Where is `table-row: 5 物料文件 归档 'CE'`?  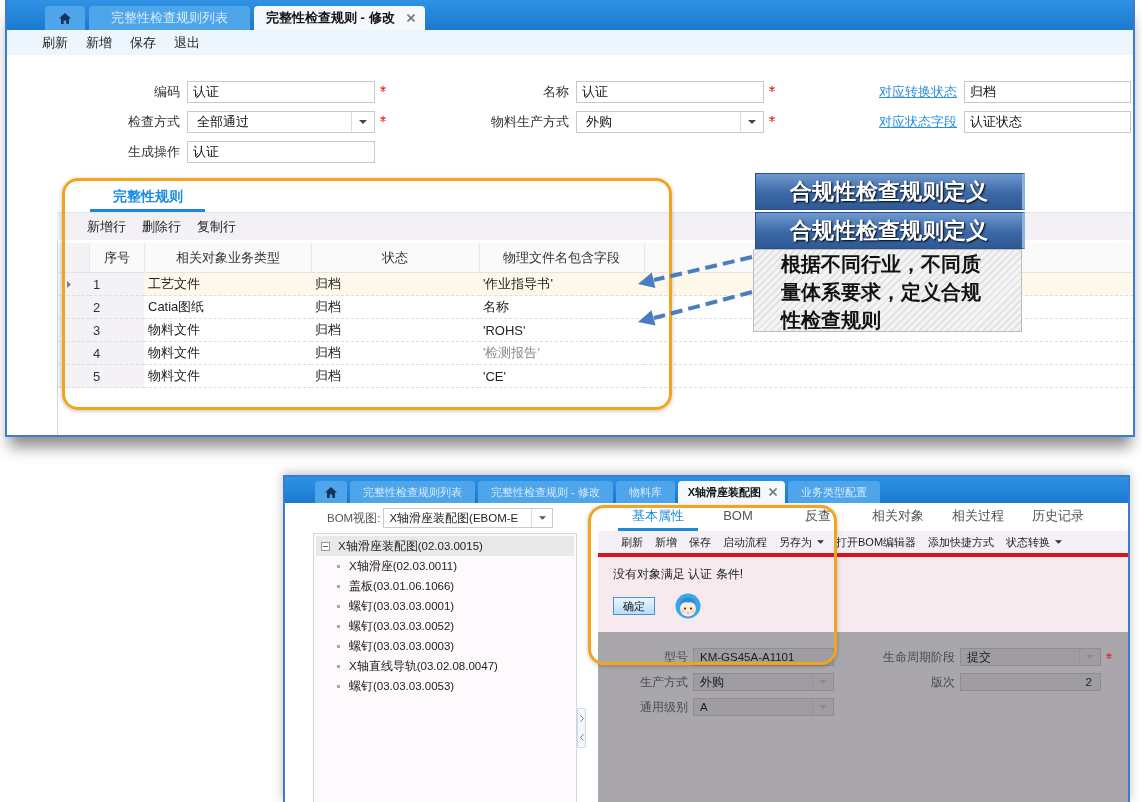 table-row: 5 物料文件 归档 'CE' is located at coordinates (595, 376).